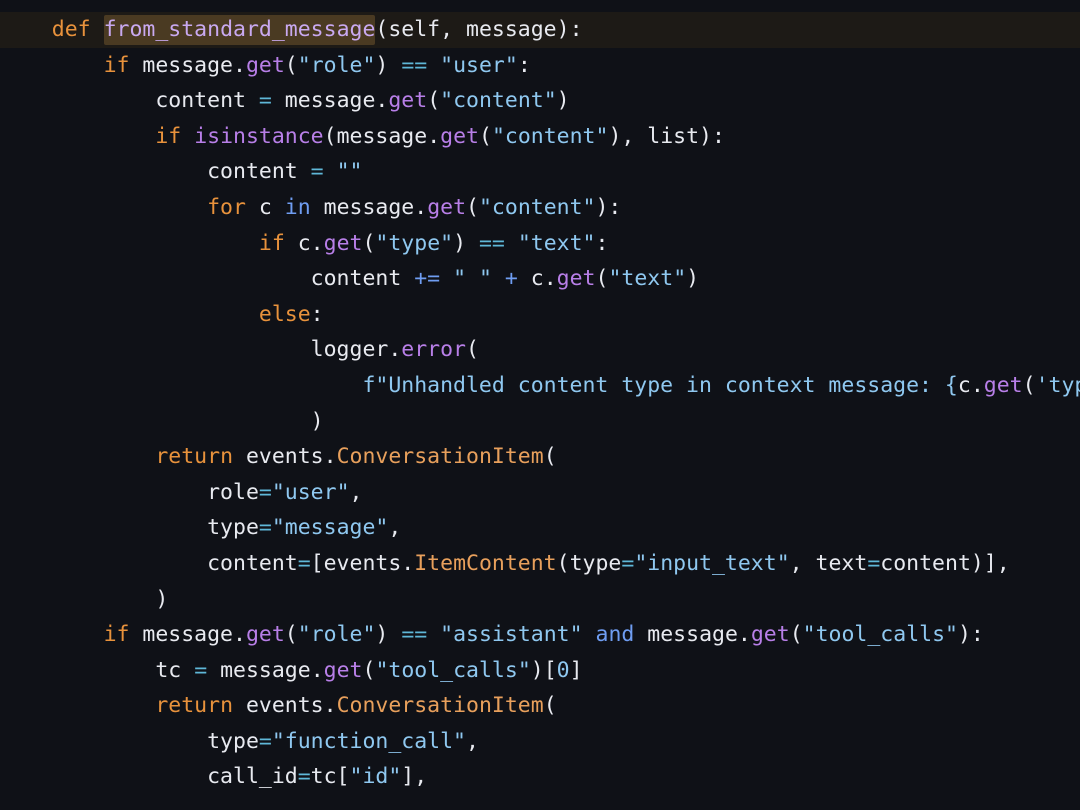 This screenshot has height=810, width=1080. What do you see at coordinates (414, 243) in the screenshot?
I see `code-token: "type"` at bounding box center [414, 243].